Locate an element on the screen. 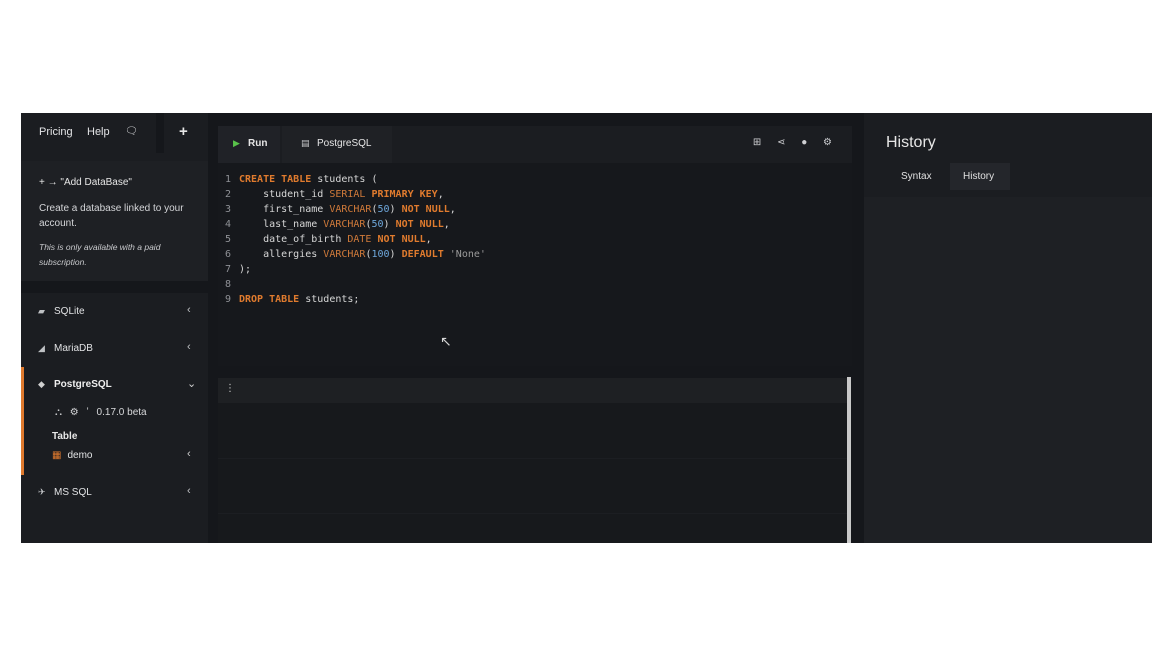 The height and width of the screenshot is (648, 1152). toolbar-icons: ⊞ ⋖ ● ⚙ is located at coordinates (786, 142).